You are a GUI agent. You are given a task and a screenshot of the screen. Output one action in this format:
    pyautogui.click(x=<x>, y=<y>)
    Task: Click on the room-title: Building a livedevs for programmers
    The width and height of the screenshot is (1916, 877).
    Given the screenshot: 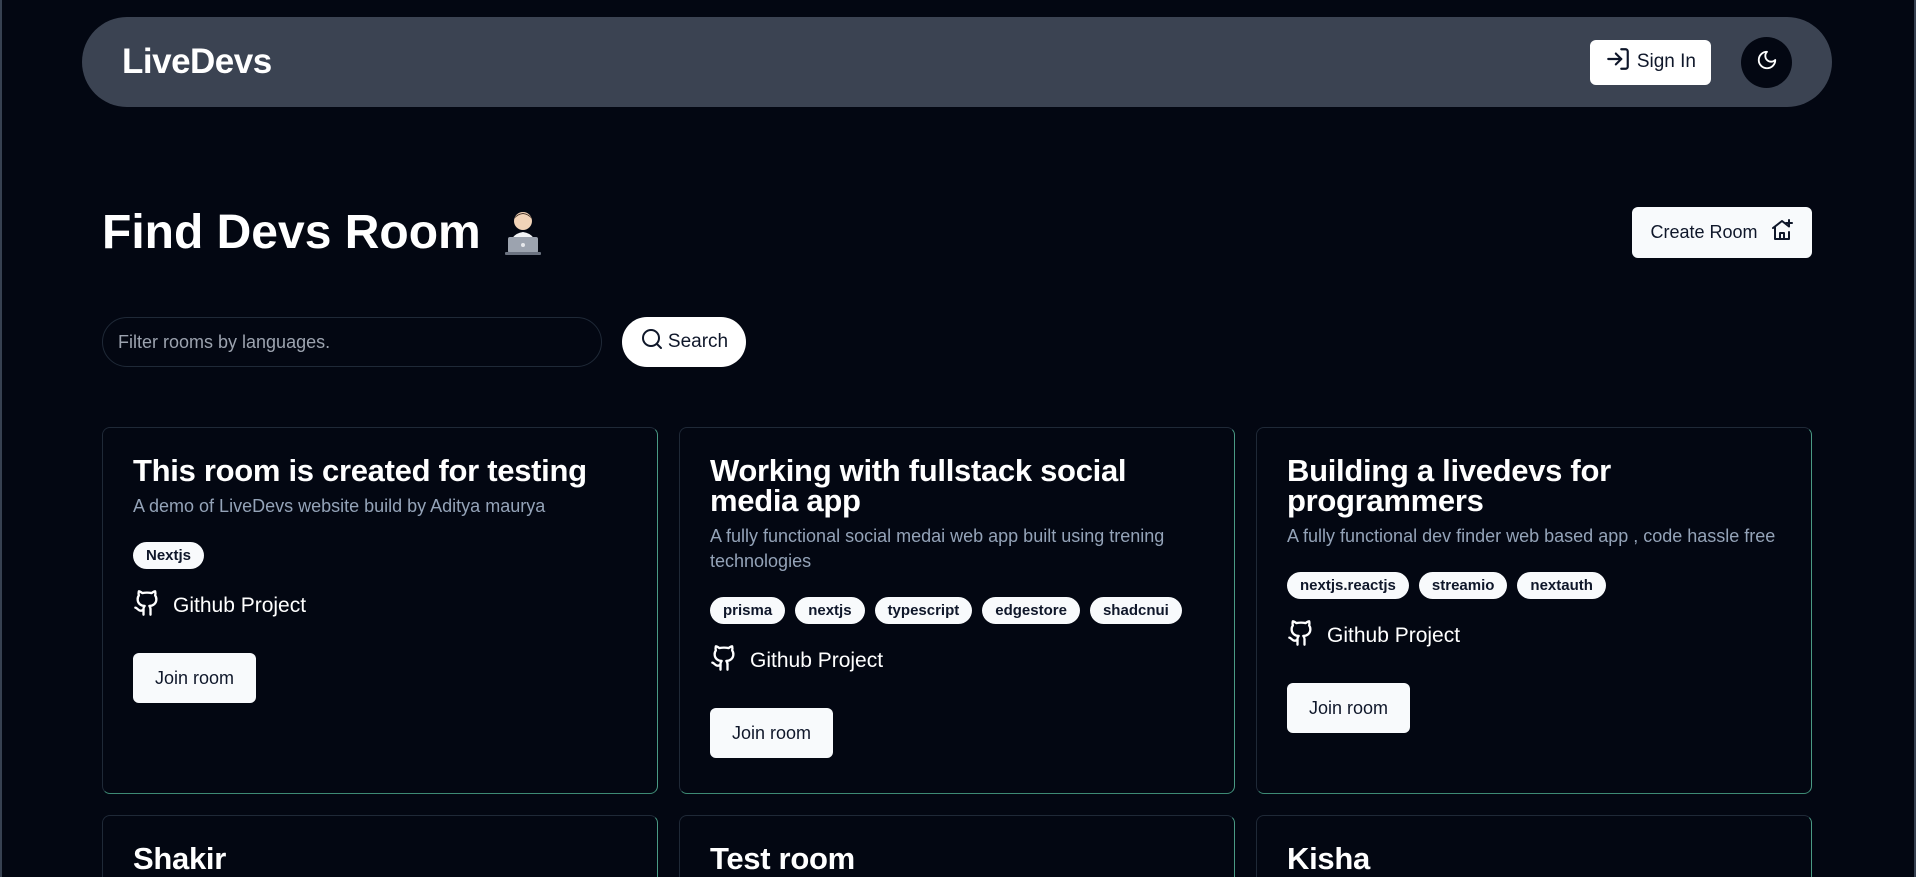 What is the action you would take?
    pyautogui.click(x=1449, y=485)
    